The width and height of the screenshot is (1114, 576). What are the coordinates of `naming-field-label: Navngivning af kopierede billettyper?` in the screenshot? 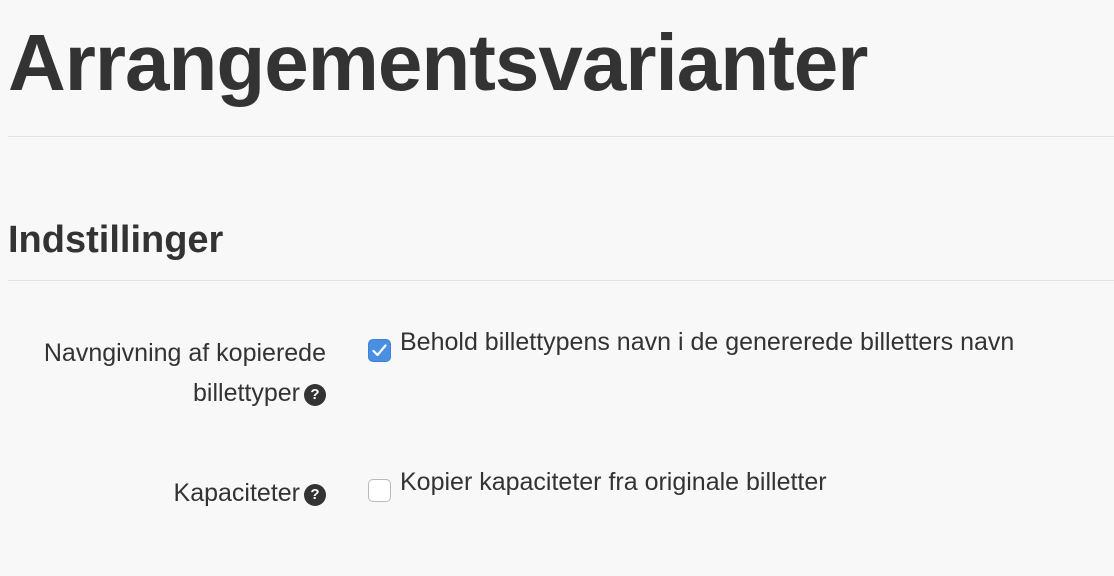 It's located at (163, 373).